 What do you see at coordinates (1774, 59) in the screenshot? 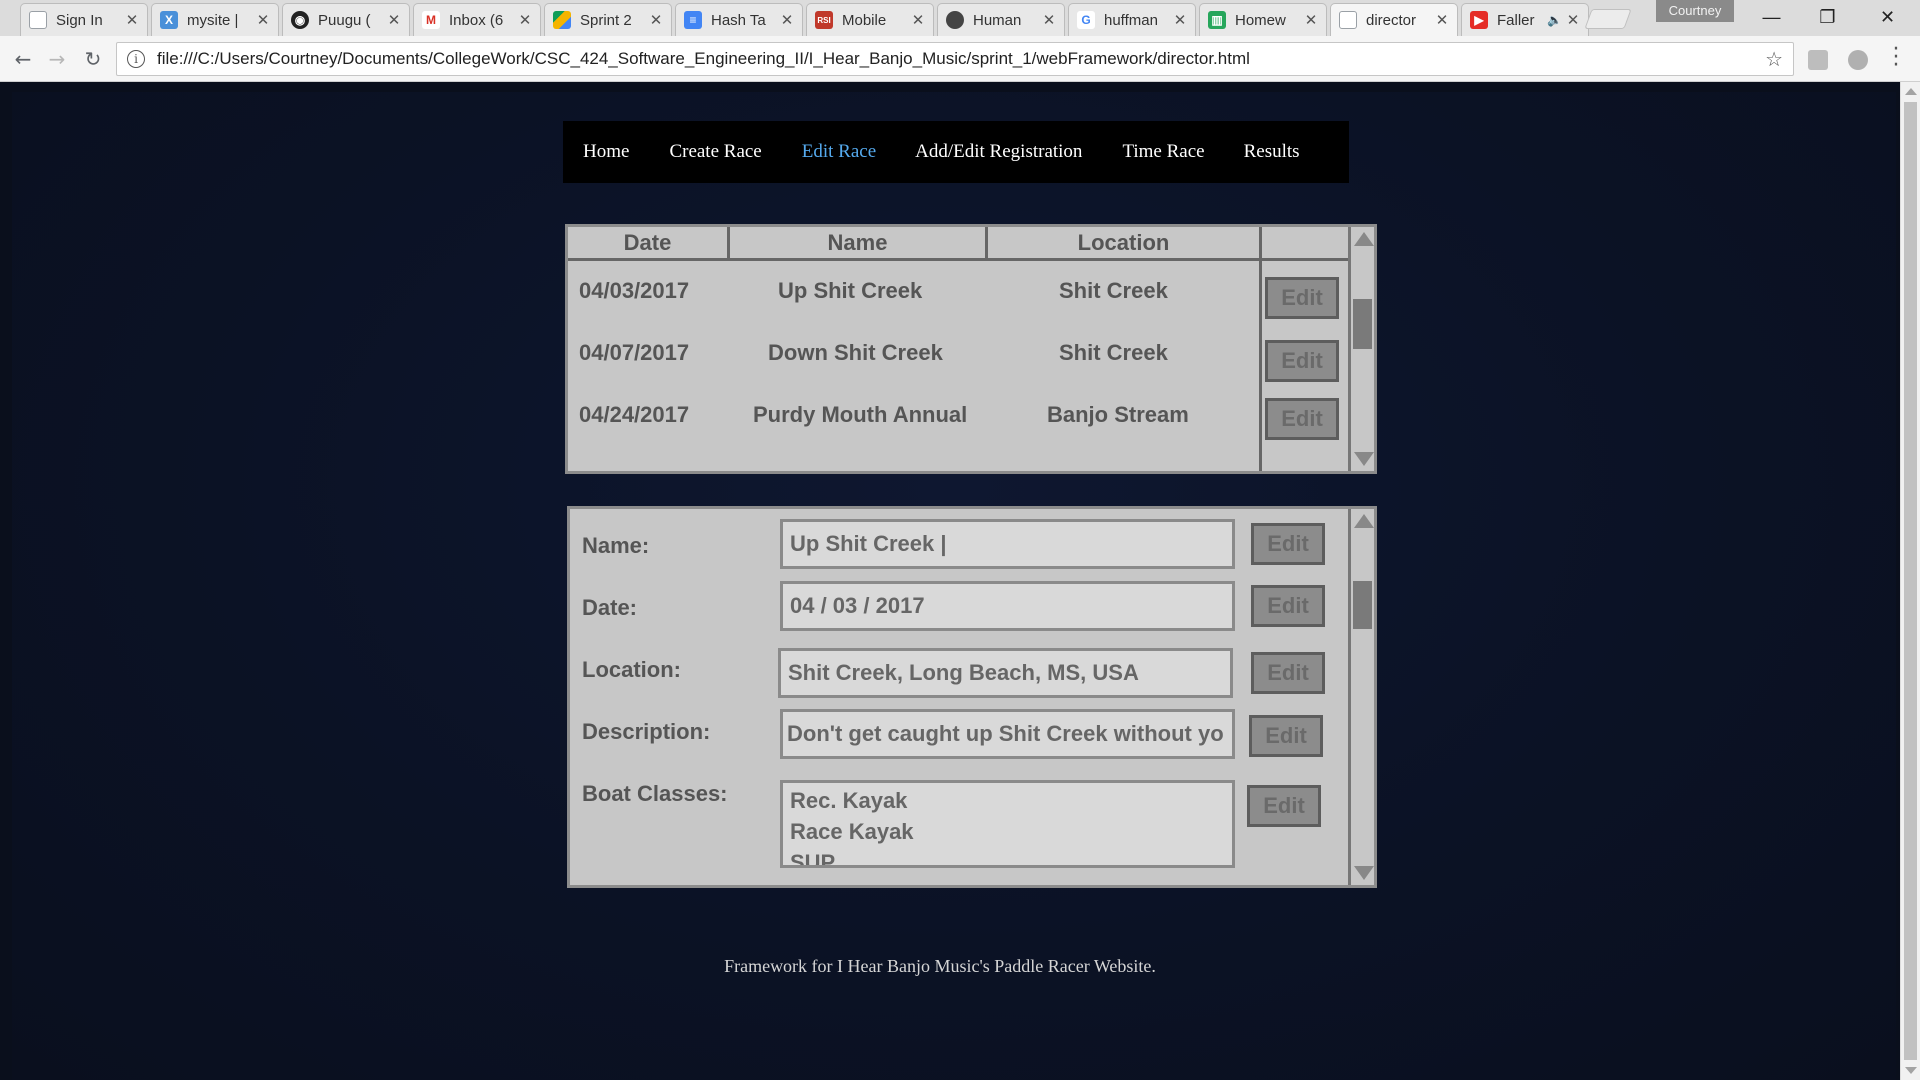
I see `bookmark-star-icon: ☆` at bounding box center [1774, 59].